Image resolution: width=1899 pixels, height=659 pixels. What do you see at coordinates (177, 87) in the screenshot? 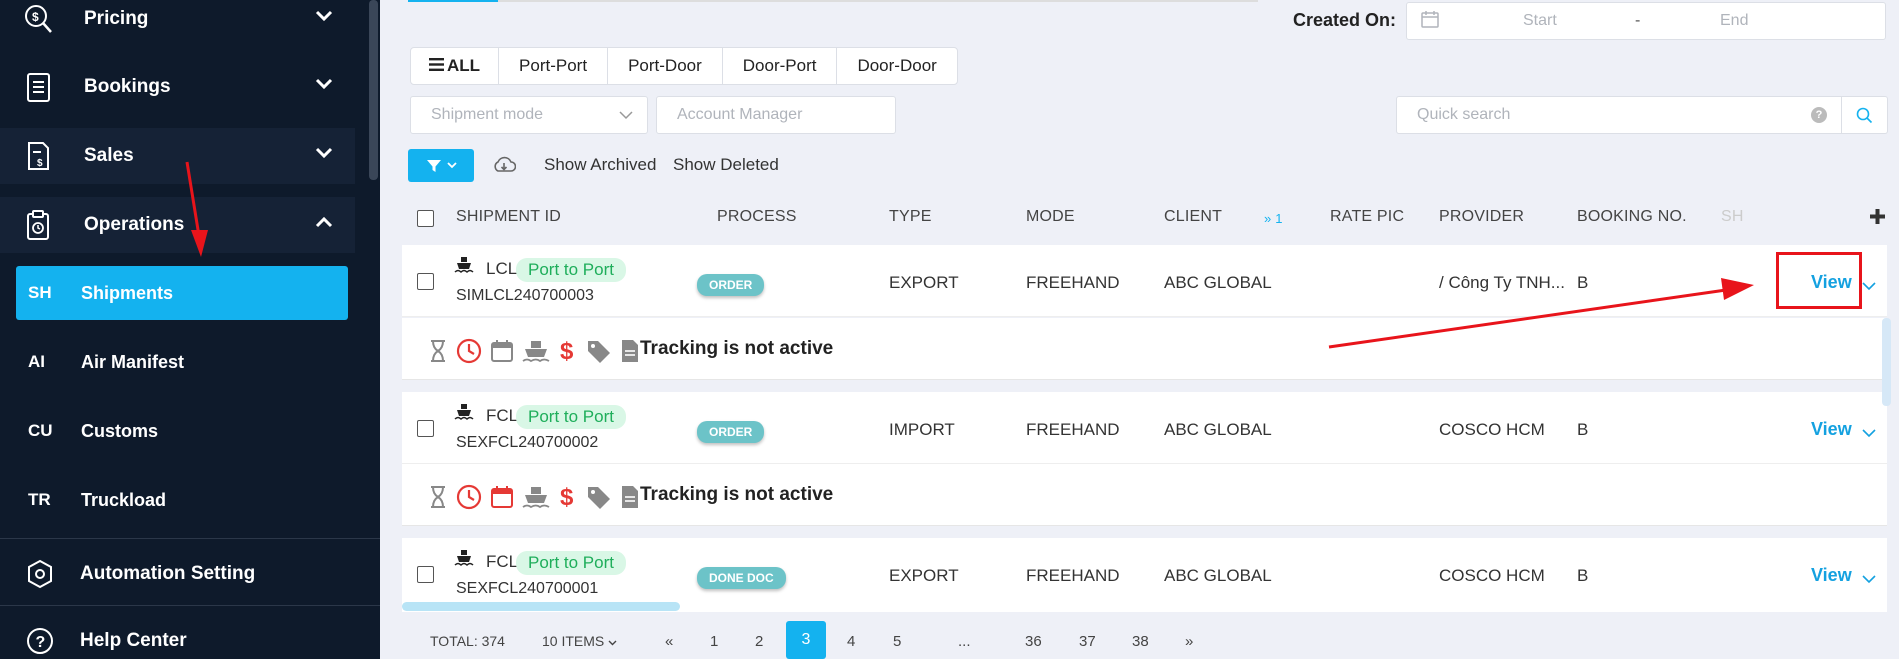
I see `sidebar-item-bookings: Bookings` at bounding box center [177, 87].